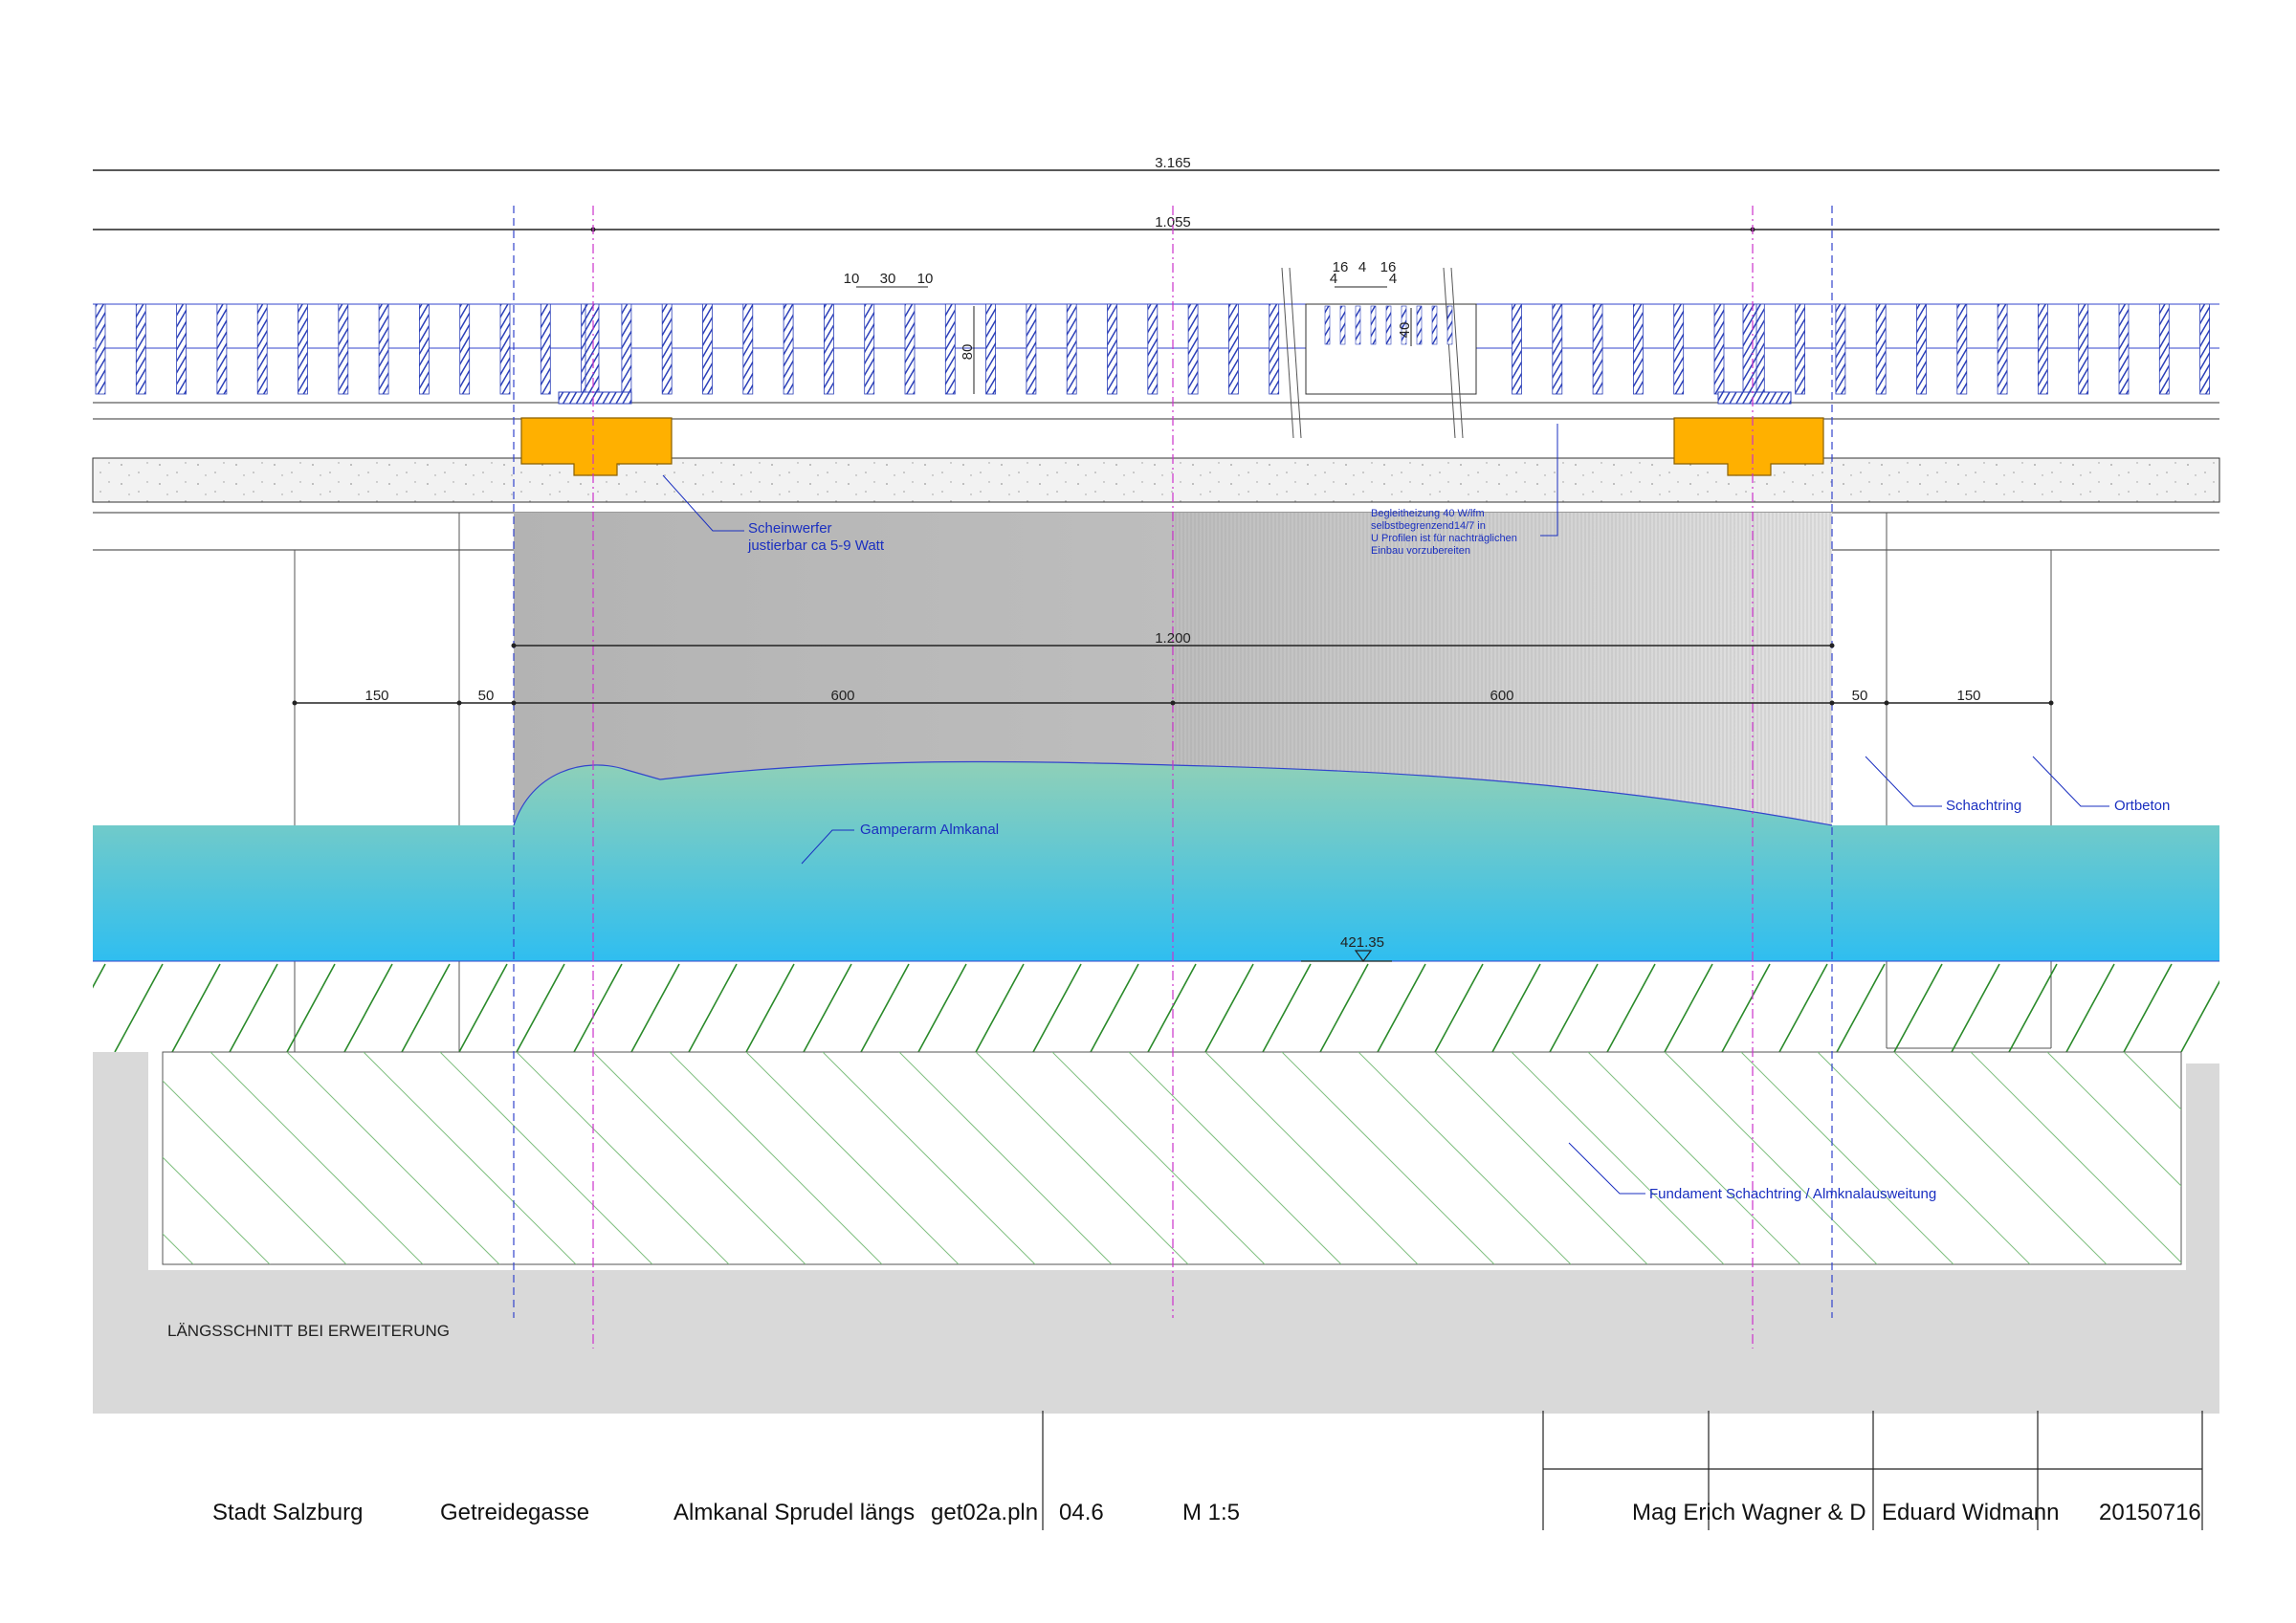  Describe the element at coordinates (592, 349) in the screenshot. I see `grate-support-left` at that location.